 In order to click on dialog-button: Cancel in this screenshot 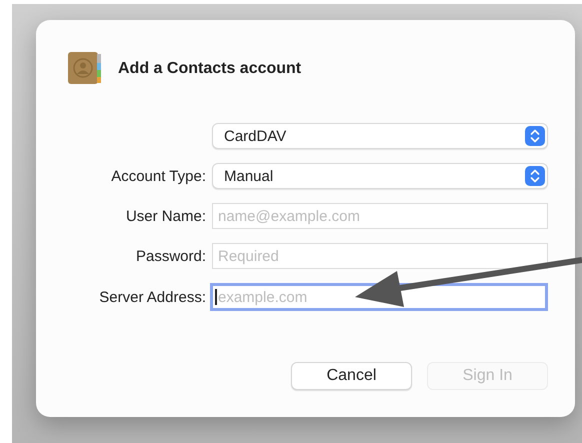, I will do `click(351, 376)`.